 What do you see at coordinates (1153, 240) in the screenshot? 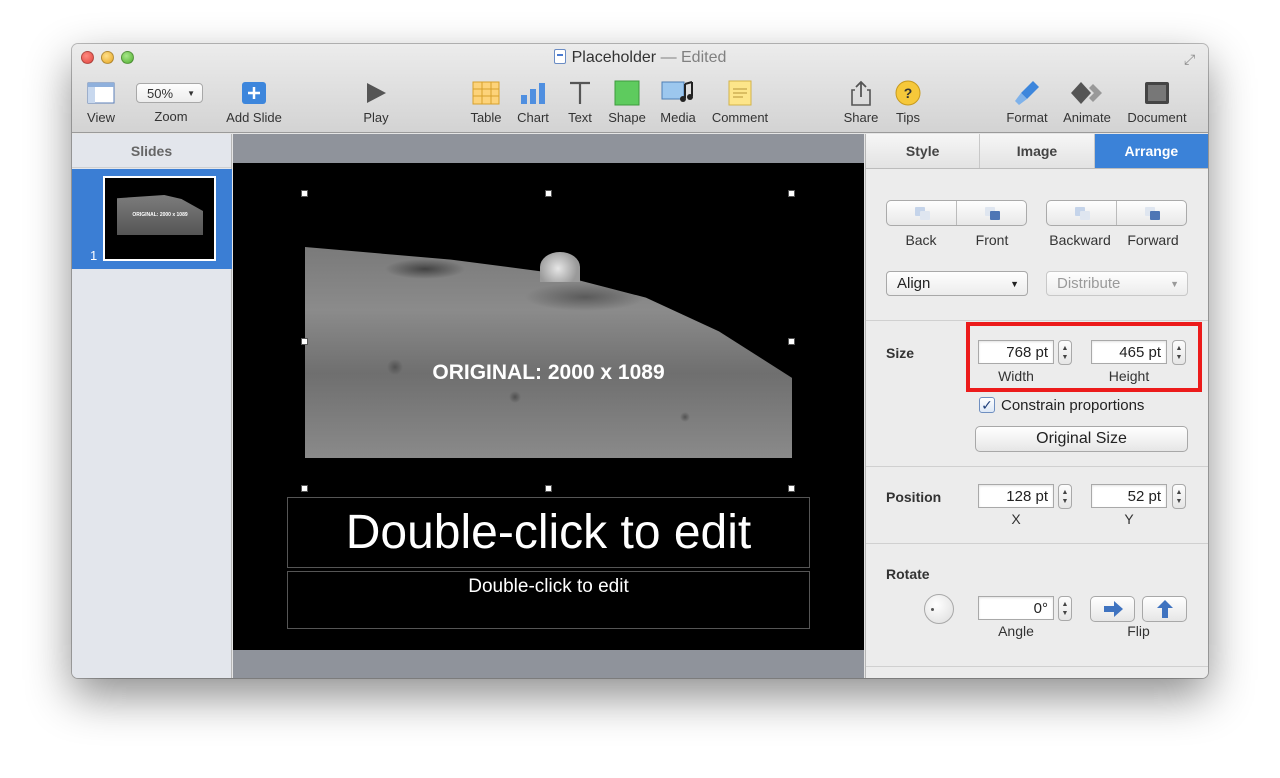
I see `forward-label: Forward` at bounding box center [1153, 240].